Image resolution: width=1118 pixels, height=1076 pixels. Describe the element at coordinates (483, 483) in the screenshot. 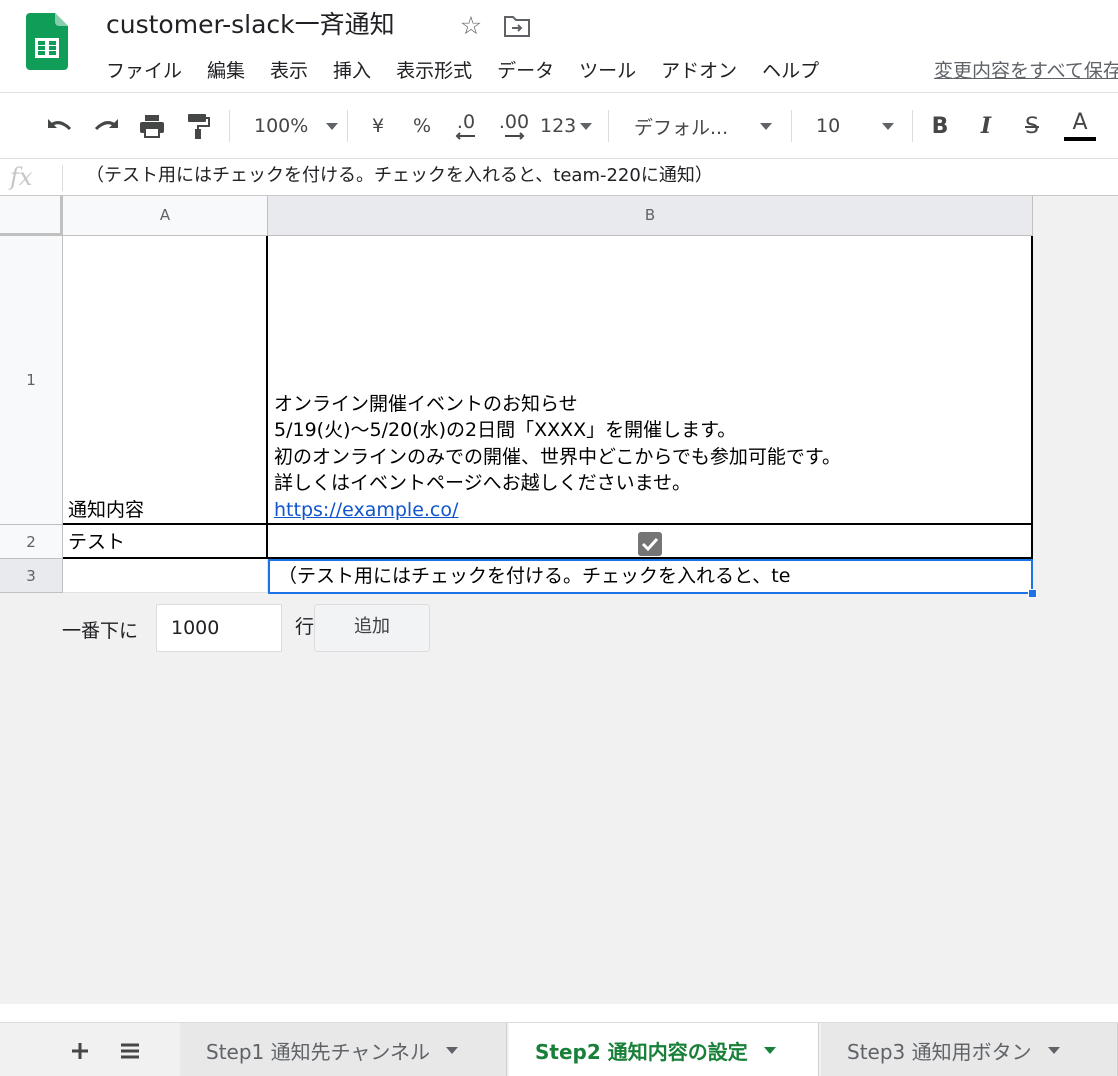

I see `notice-line: 詳しくはイベントページへお越しくださいませ。` at that location.